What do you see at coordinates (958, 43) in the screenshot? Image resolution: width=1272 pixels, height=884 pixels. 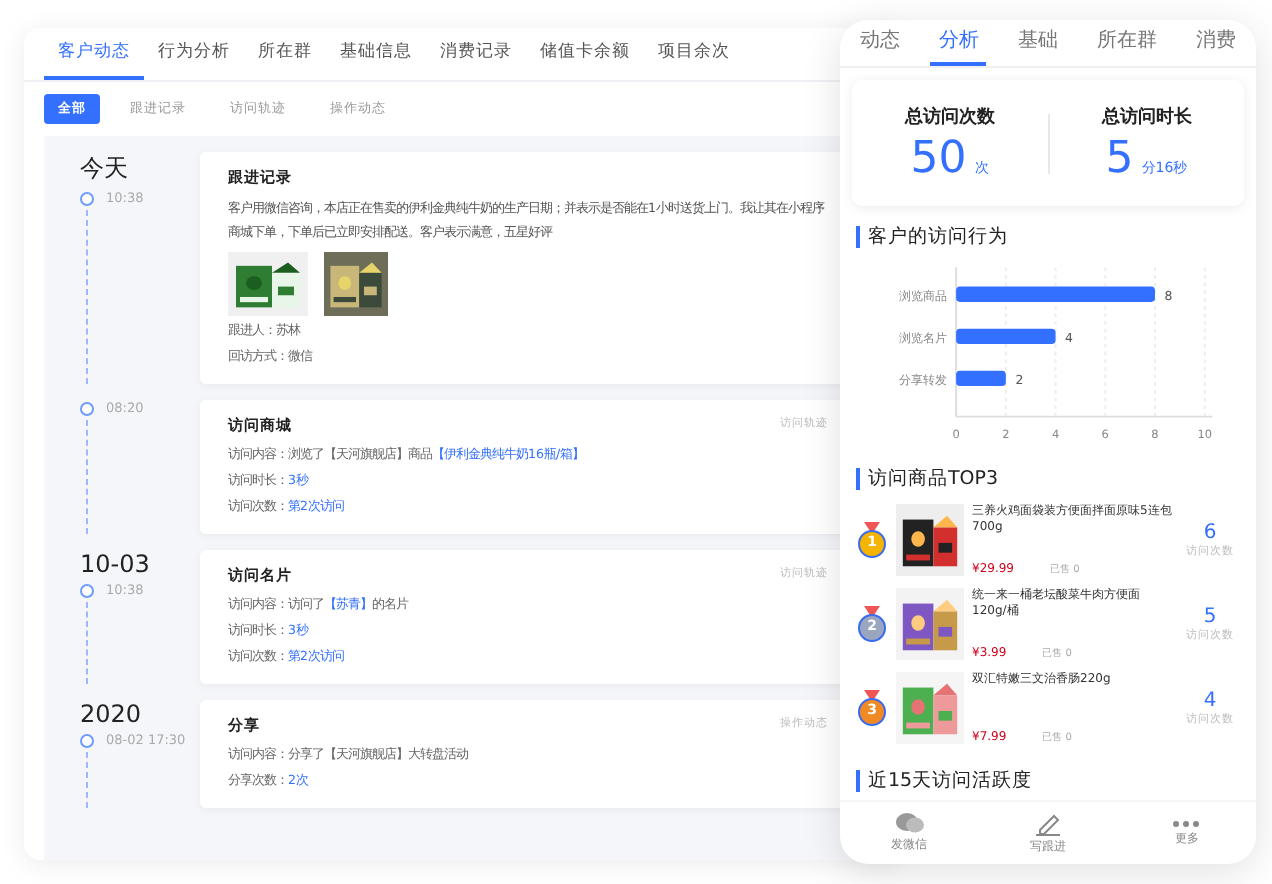 I see `tab: 分析` at bounding box center [958, 43].